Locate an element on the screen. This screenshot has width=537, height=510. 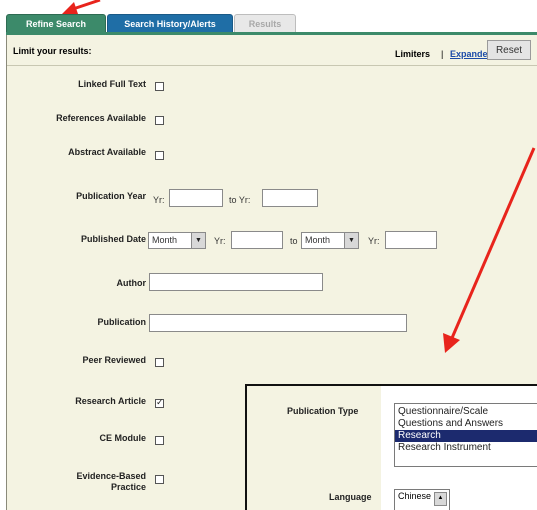
publication-type-option: Research Instrument is located at coordinates (466, 448).